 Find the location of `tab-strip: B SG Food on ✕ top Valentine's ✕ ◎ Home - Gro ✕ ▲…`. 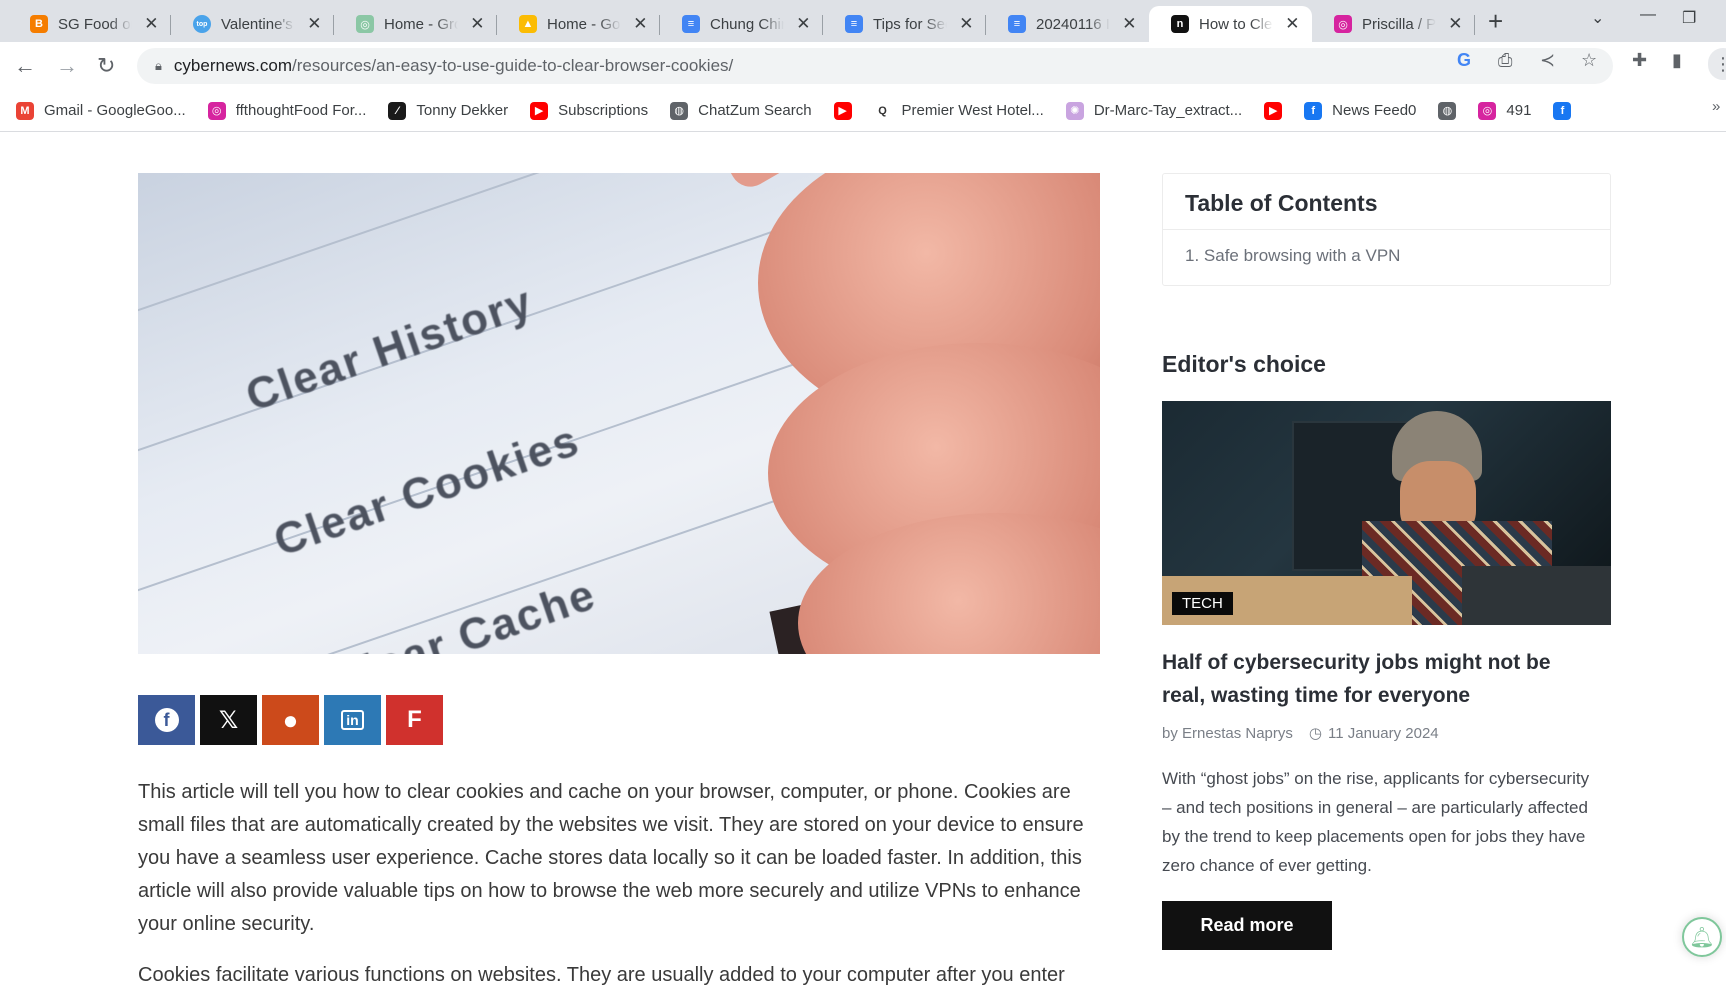

tab-strip: B SG Food on ✕ top Valentine's ✕ ◎ Home - Gro ✕ ▲… is located at coordinates (863, 21).